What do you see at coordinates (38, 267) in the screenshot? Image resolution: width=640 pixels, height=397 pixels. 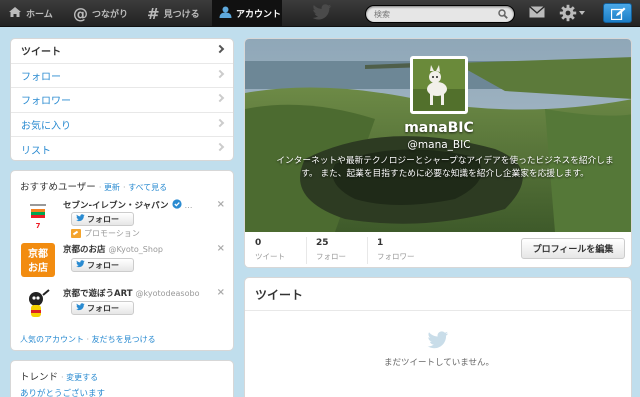 I see `svg-text: お店` at bounding box center [38, 267].